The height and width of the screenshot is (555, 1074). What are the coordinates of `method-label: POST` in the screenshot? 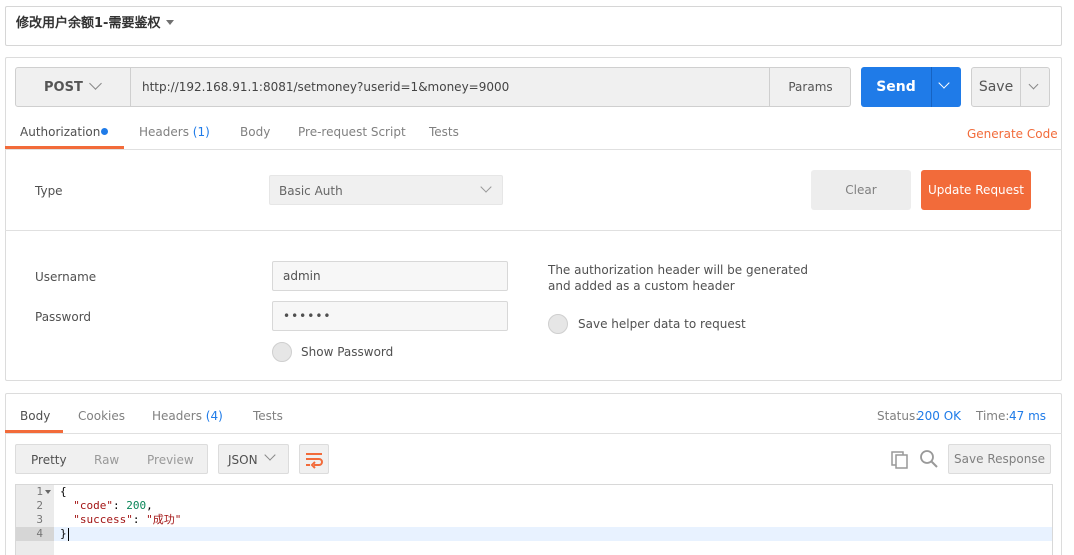 It's located at (63, 87).